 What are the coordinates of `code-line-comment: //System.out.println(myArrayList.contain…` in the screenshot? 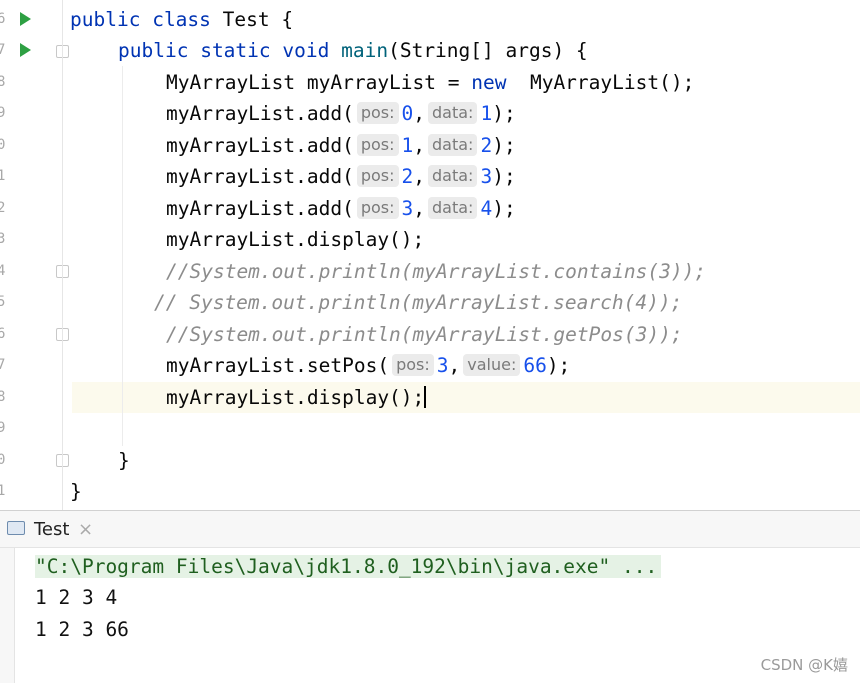 It's located at (436, 271).